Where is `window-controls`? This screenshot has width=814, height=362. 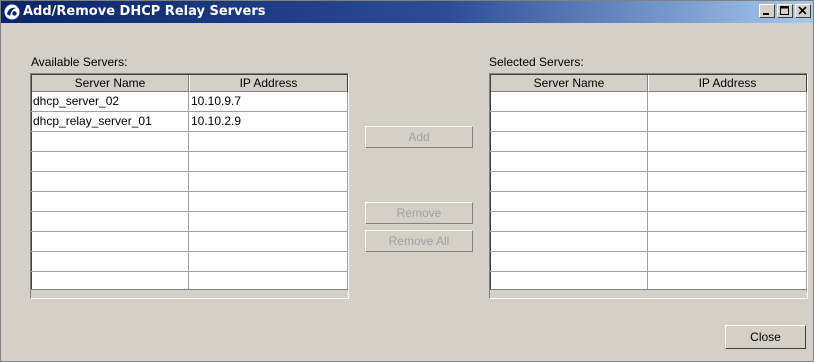
window-controls is located at coordinates (784, 11).